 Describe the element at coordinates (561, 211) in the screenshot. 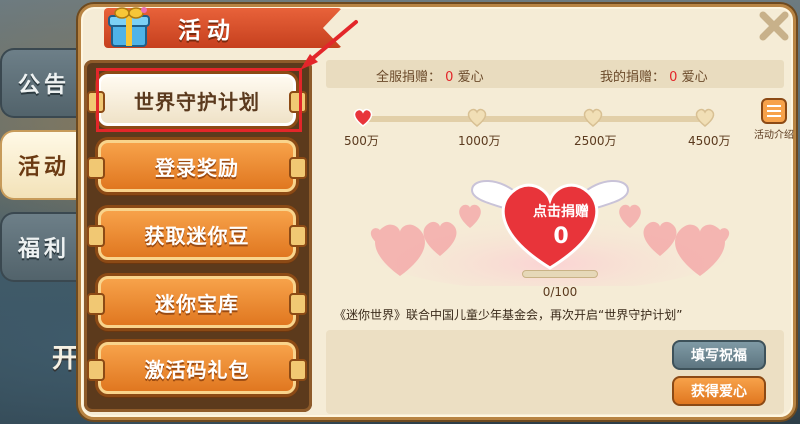

I see `donate-label: 点击捐赠` at that location.